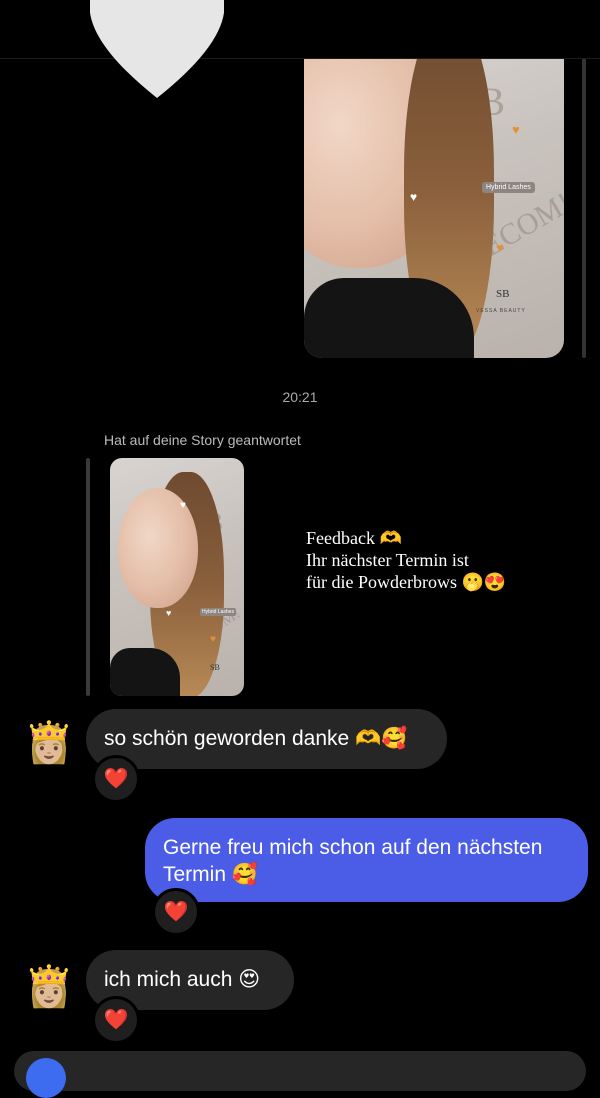 The width and height of the screenshot is (600, 1098). Describe the element at coordinates (354, 538) in the screenshot. I see `story-text-line: Feedback 🫶` at that location.